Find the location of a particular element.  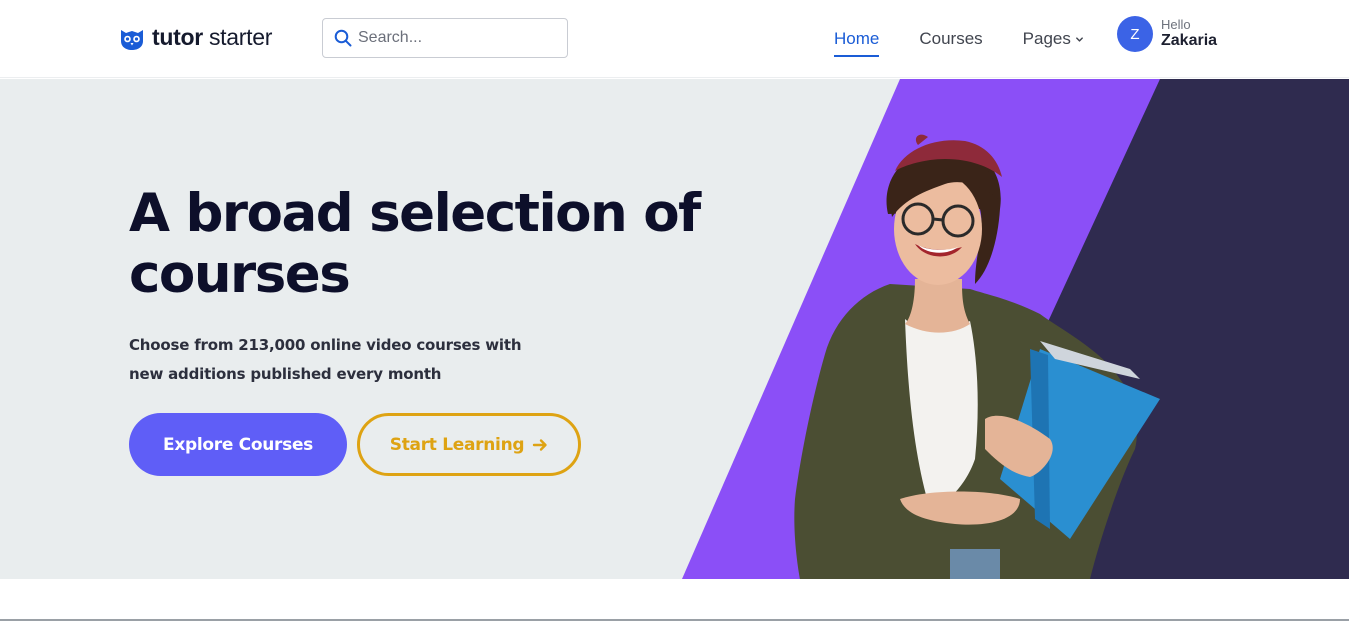

search-icon is located at coordinates (343, 38).